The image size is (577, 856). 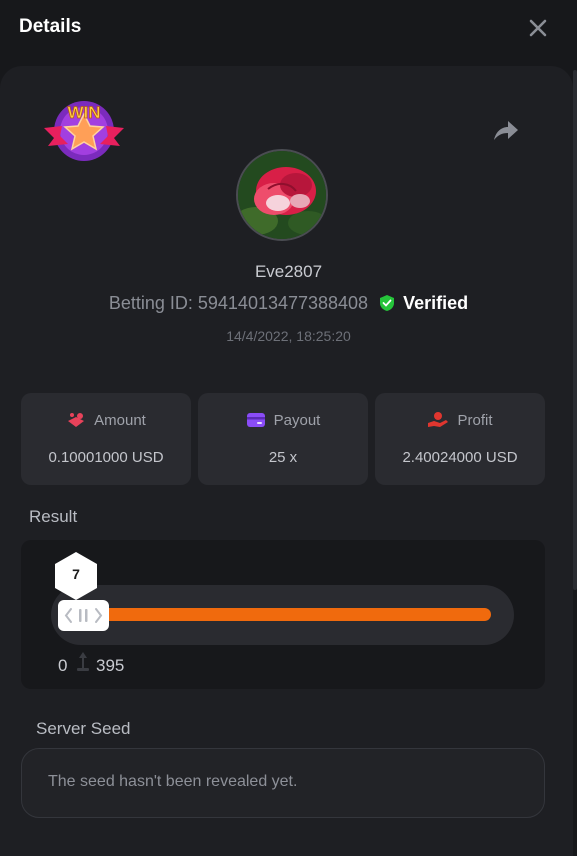 I want to click on slider-grip-icon, so click(x=83, y=615).